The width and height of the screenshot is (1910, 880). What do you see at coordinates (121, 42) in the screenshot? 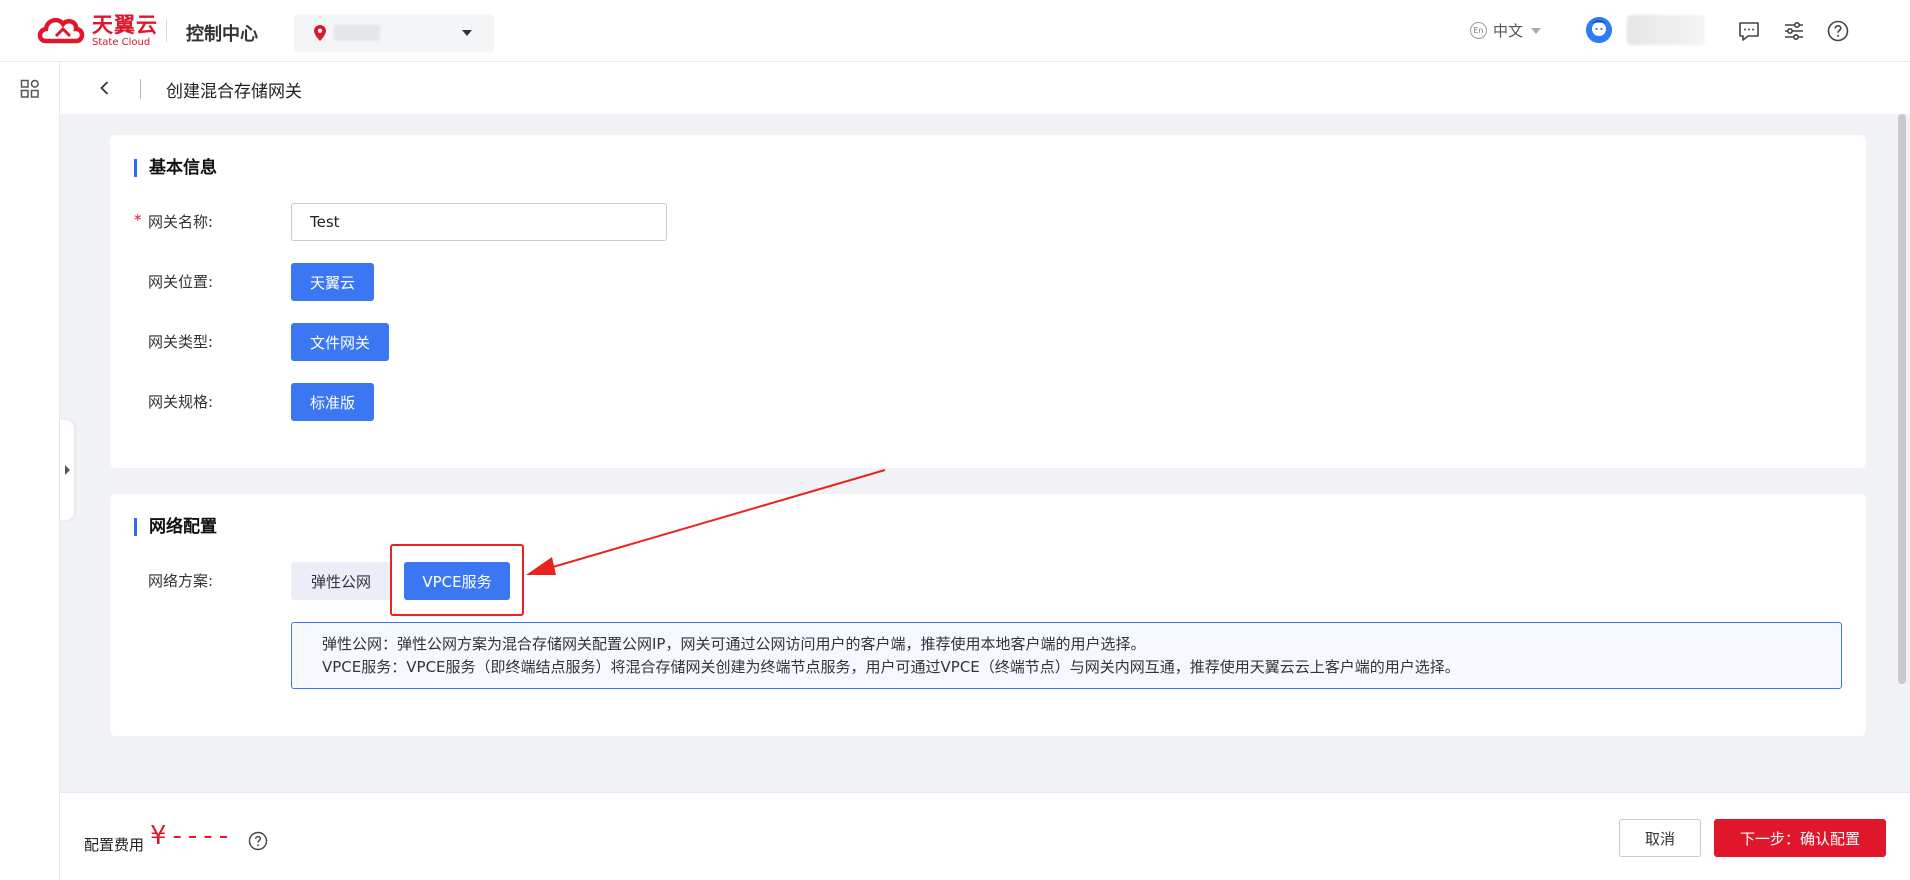
I see `logo-en-text: State Cloud` at bounding box center [121, 42].